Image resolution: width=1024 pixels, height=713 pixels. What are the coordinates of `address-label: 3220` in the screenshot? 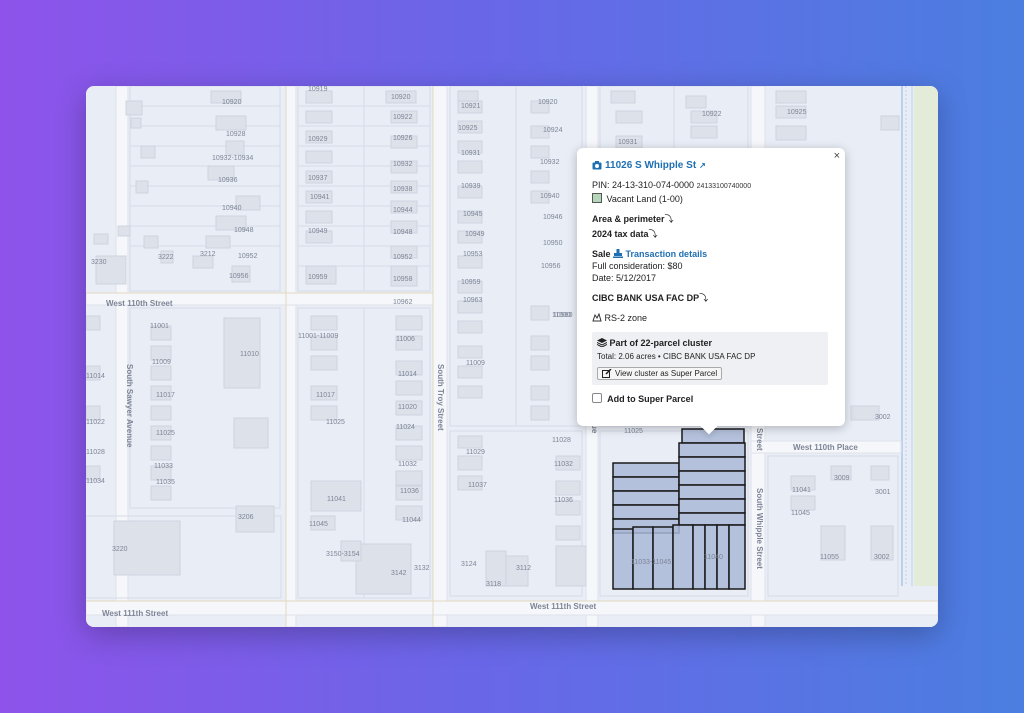 It's located at (120, 549).